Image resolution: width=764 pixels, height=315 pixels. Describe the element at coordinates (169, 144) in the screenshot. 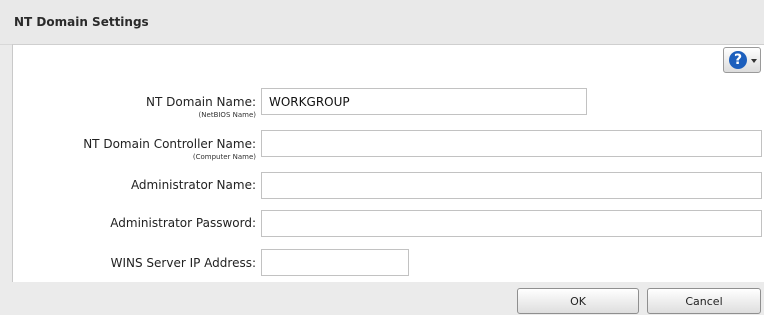

I see `nt-domain-controller-name-label: NT Domain Controller Name:` at that location.